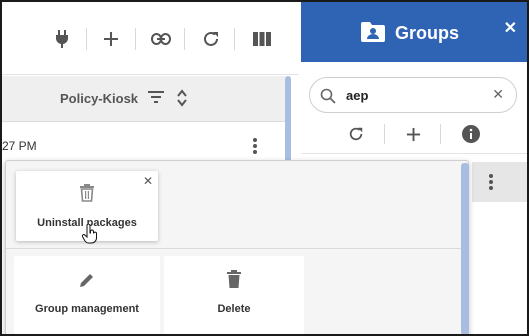  I want to click on link-icon, so click(161, 39).